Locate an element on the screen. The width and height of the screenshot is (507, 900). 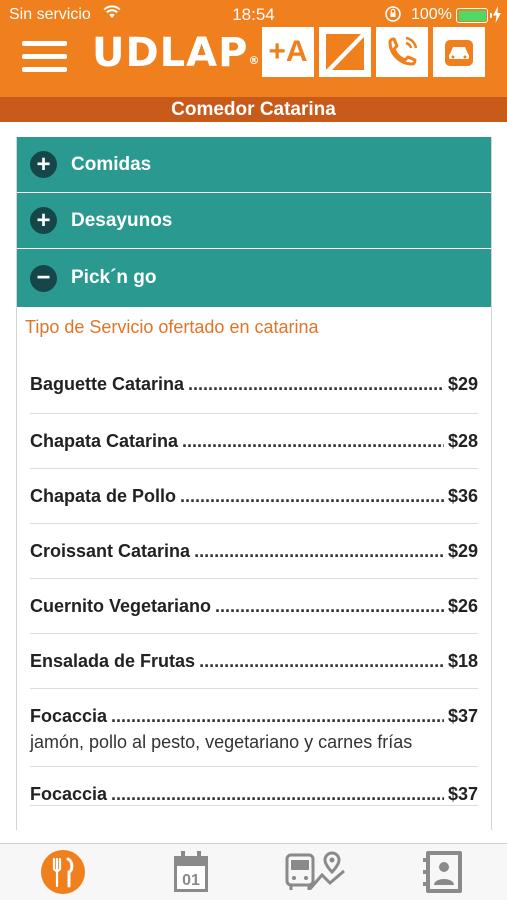
accordion-label: Pick´n go is located at coordinates (114, 277).